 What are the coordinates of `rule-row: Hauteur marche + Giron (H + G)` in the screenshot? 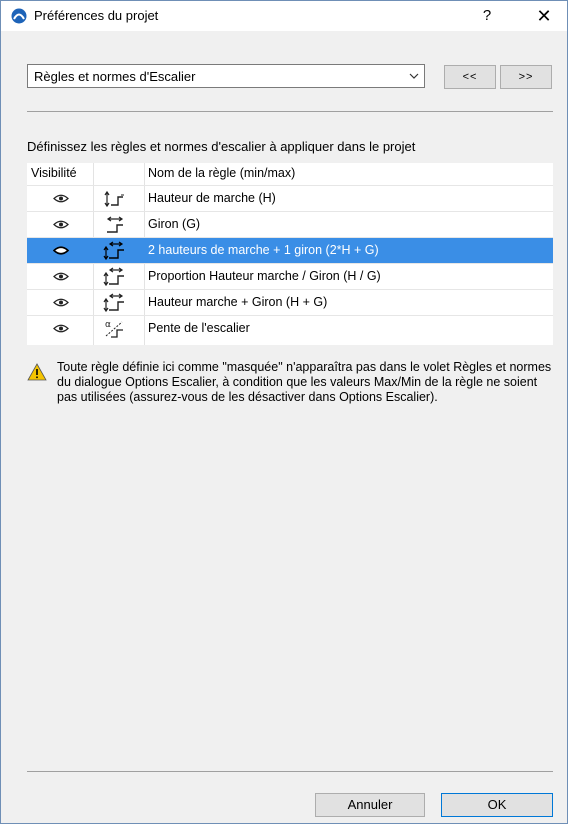 It's located at (290, 302).